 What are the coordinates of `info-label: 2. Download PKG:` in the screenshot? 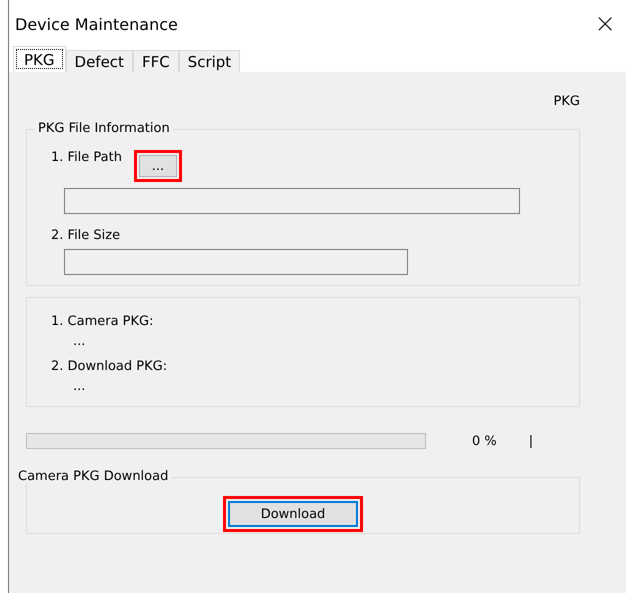 It's located at (109, 366).